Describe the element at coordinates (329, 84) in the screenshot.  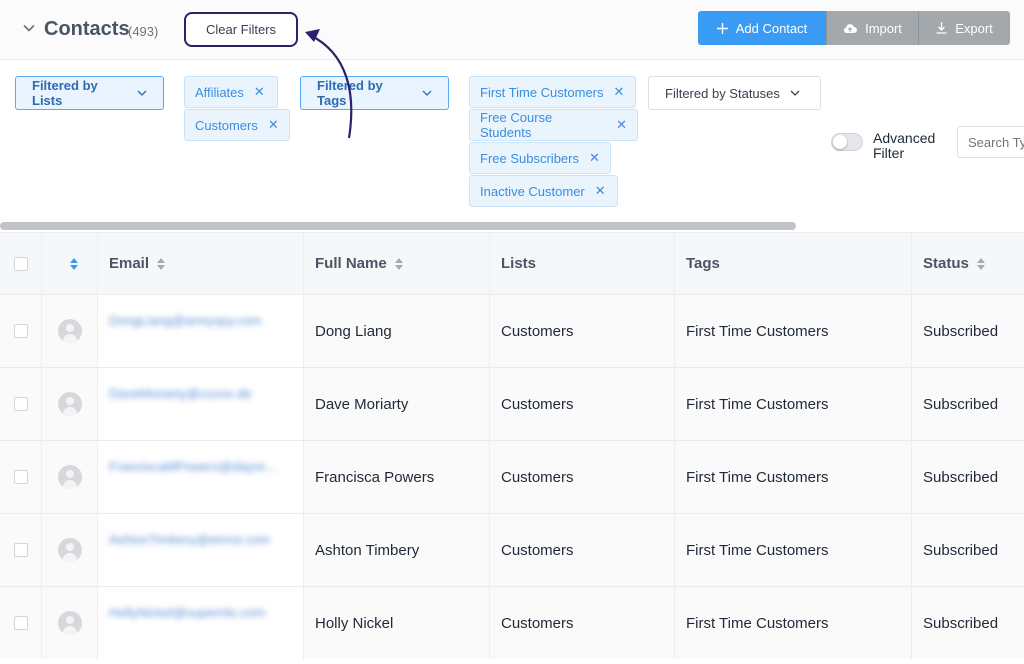
I see `annotation-arrow` at that location.